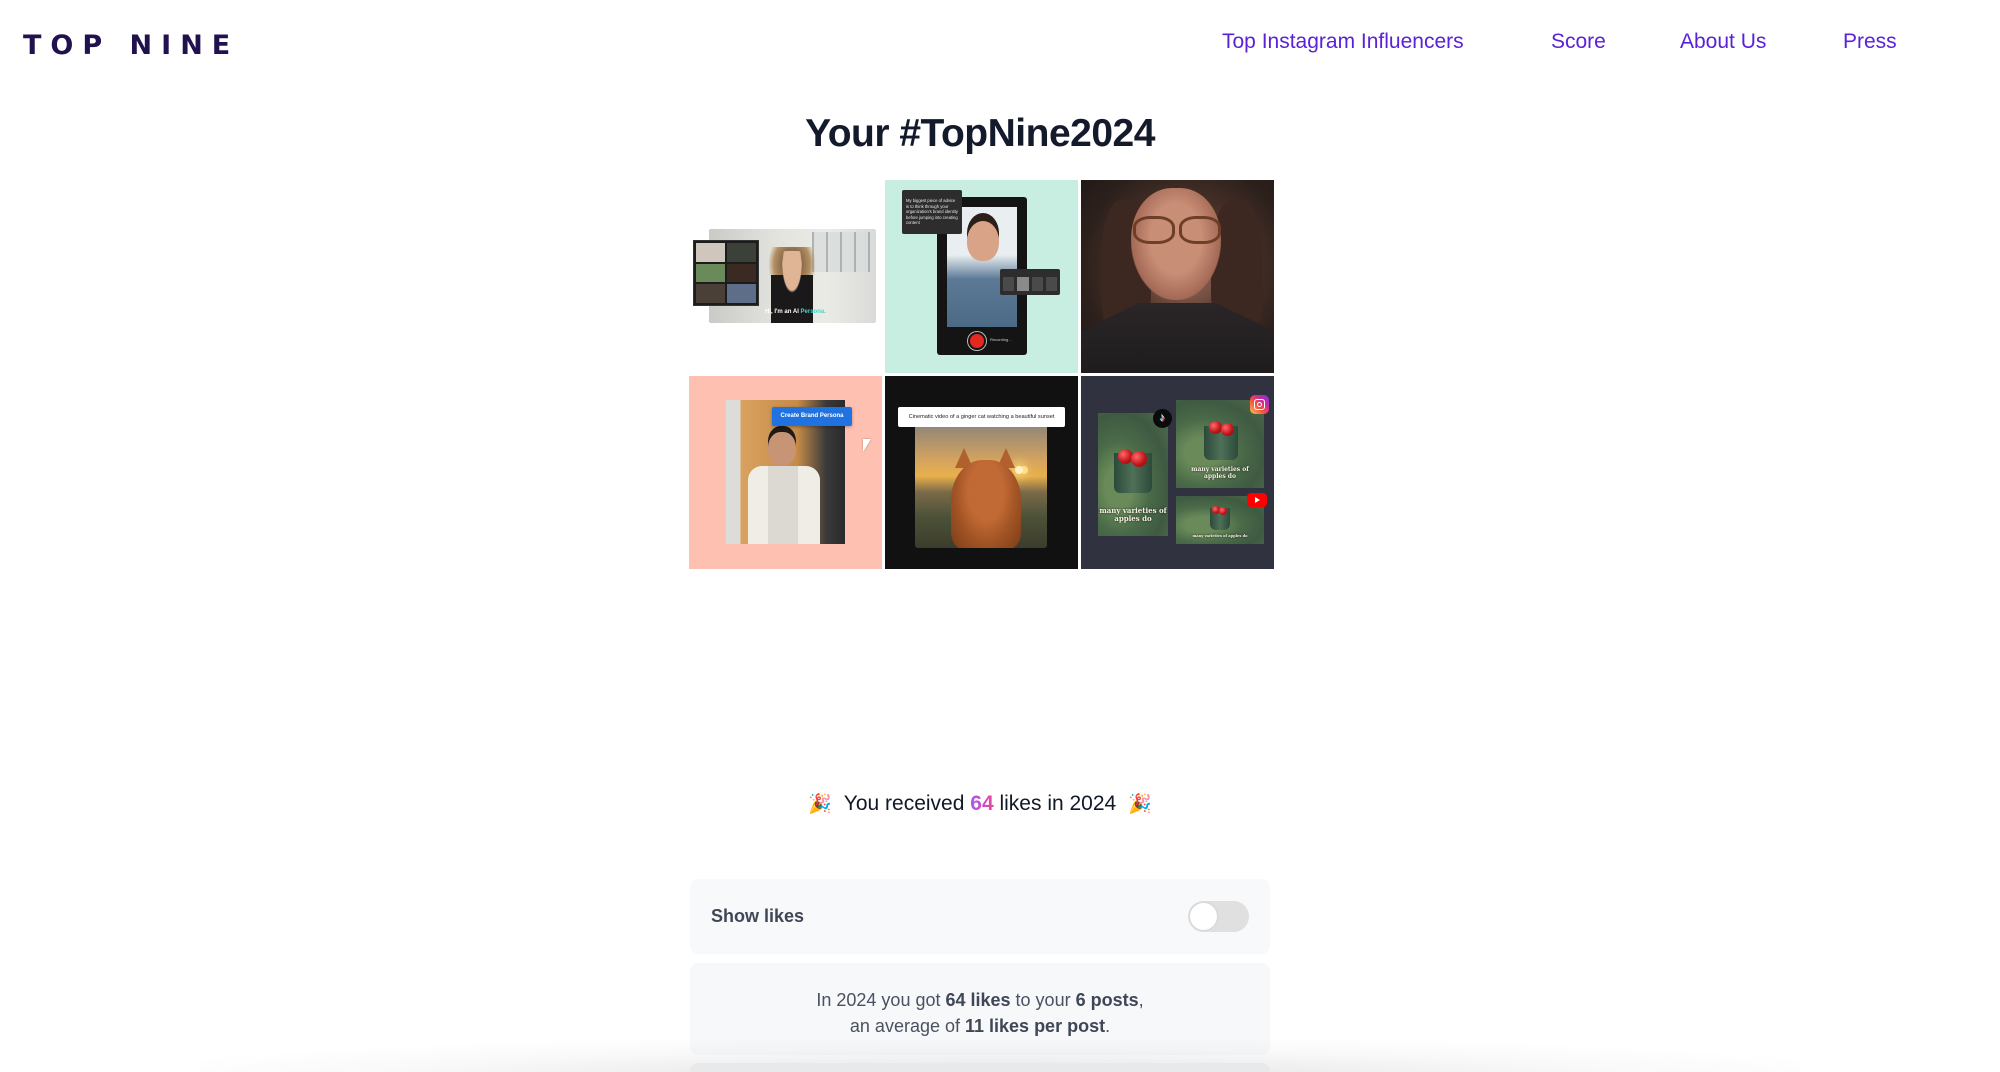 Image resolution: width=2000 pixels, height=1072 pixels. I want to click on youtube-icon, so click(1257, 500).